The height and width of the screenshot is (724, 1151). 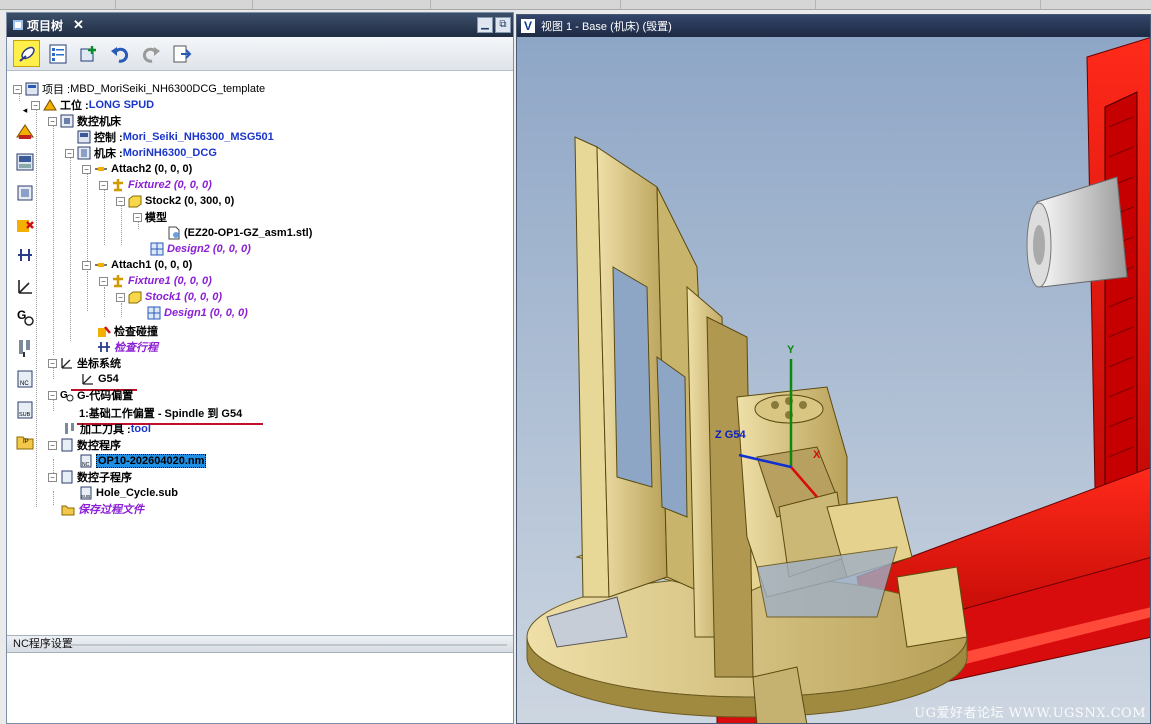 What do you see at coordinates (85, 496) in the screenshot?
I see `svg-text: SUB` at bounding box center [85, 496].